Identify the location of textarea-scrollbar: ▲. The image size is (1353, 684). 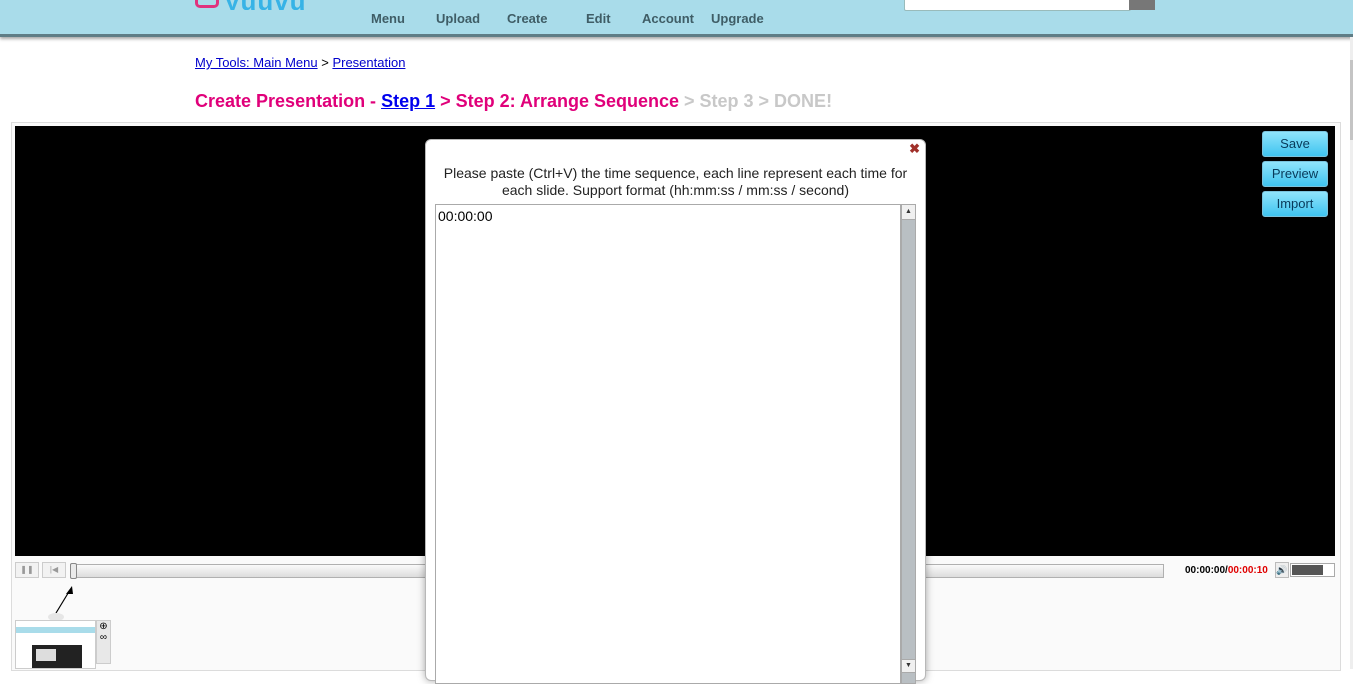
(908, 444).